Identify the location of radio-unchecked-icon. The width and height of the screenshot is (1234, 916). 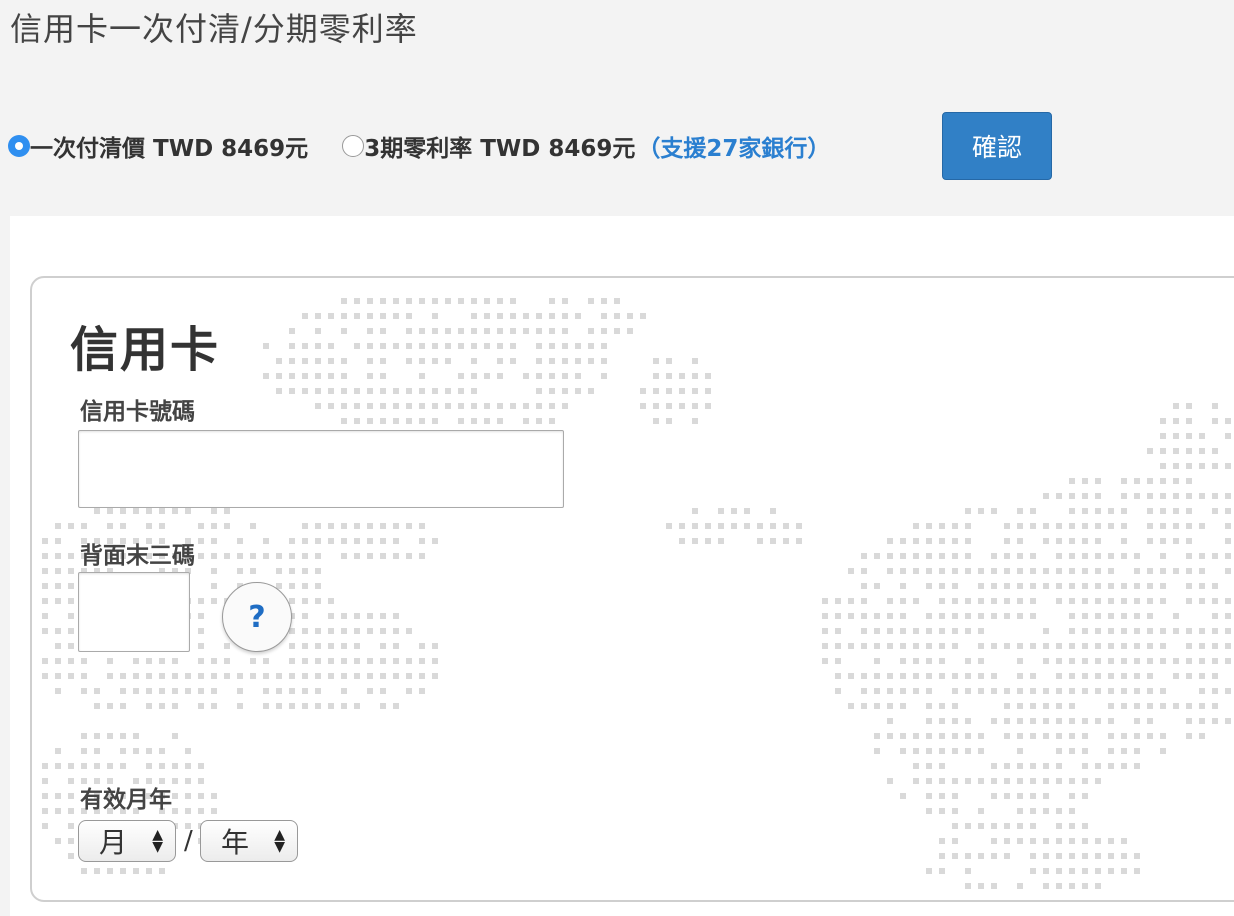
(353, 146).